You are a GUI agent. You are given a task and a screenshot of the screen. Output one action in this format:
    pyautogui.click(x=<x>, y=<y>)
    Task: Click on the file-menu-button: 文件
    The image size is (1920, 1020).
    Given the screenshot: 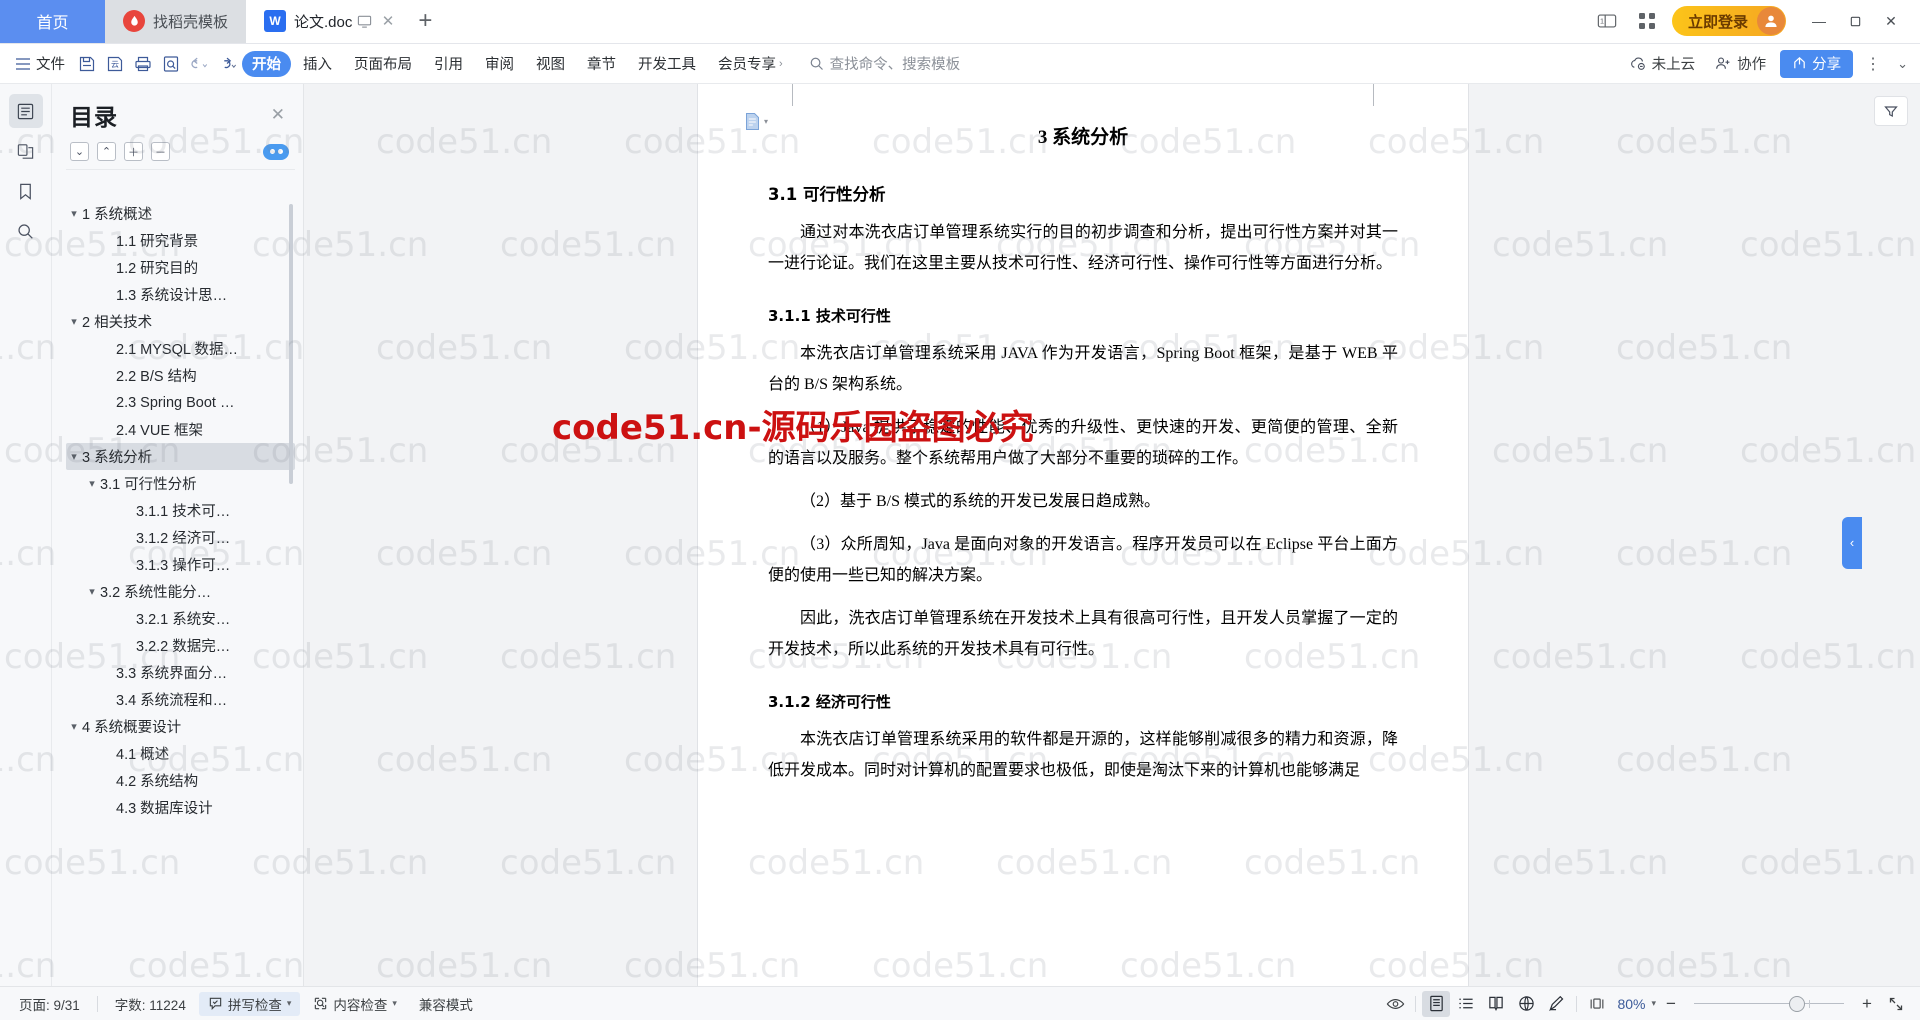 What is the action you would take?
    pyautogui.click(x=40, y=64)
    